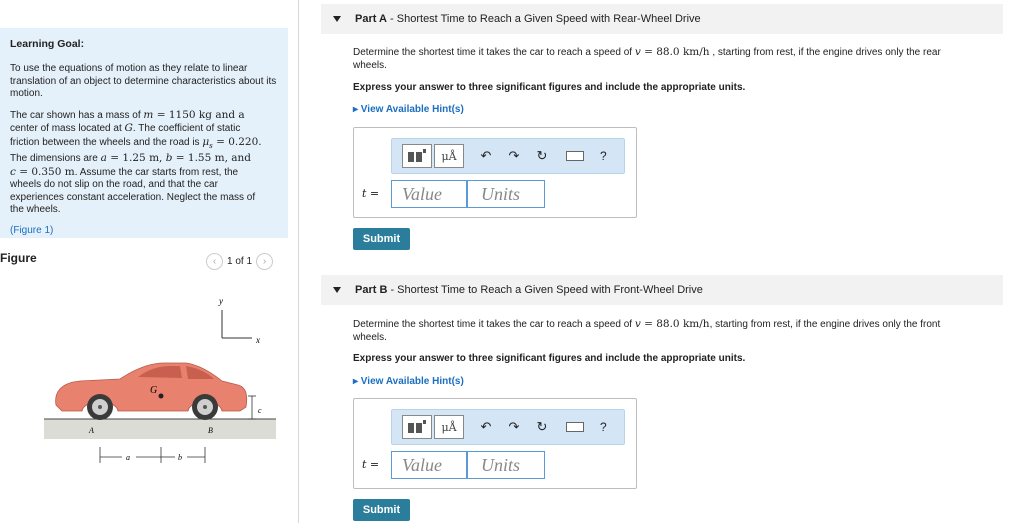 The image size is (1024, 523). Describe the element at coordinates (160, 429) in the screenshot. I see `ground` at that location.